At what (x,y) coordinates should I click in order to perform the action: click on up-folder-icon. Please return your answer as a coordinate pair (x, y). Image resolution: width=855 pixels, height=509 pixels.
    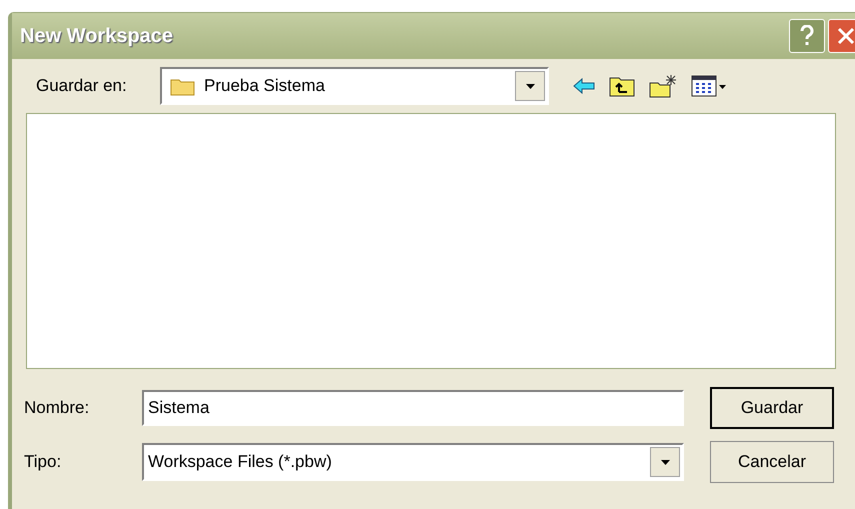
    Looking at the image, I should click on (622, 86).